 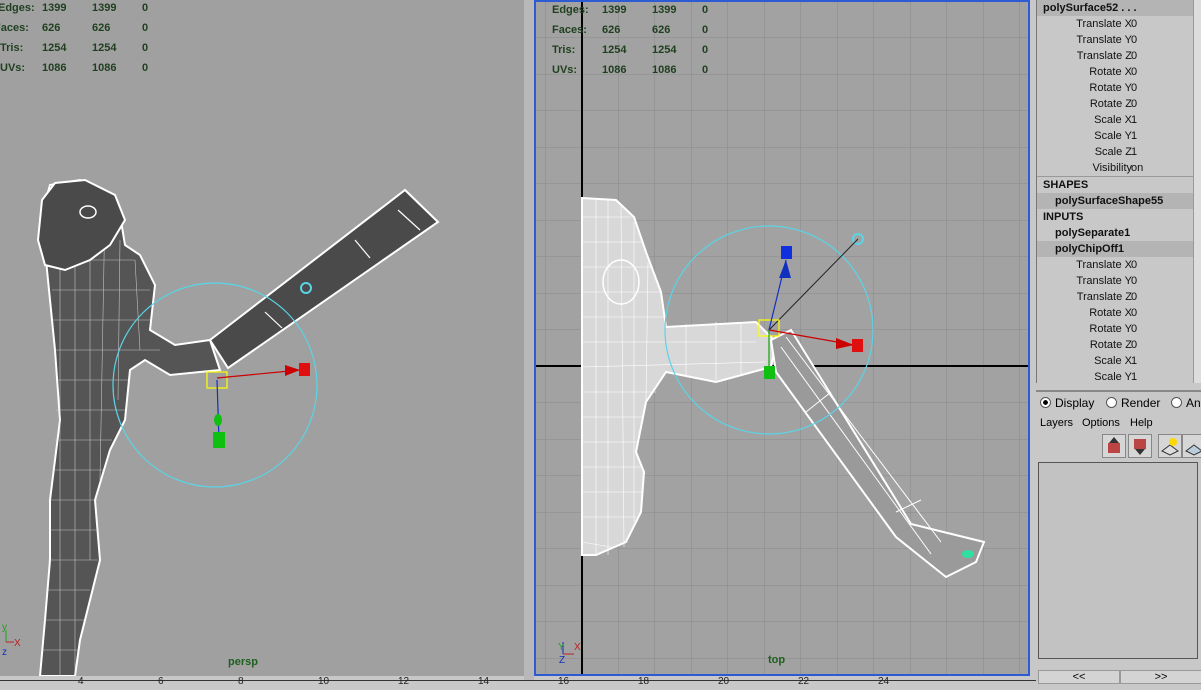 I want to click on shapes-header: SHAPES, so click(x=1119, y=184).